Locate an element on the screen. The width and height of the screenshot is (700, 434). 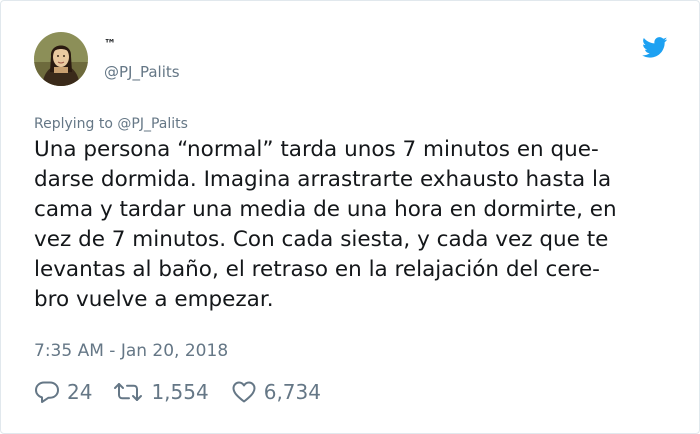
tweet-timestamp: 7:35 AM - Jan 20, 2018 is located at coordinates (131, 351).